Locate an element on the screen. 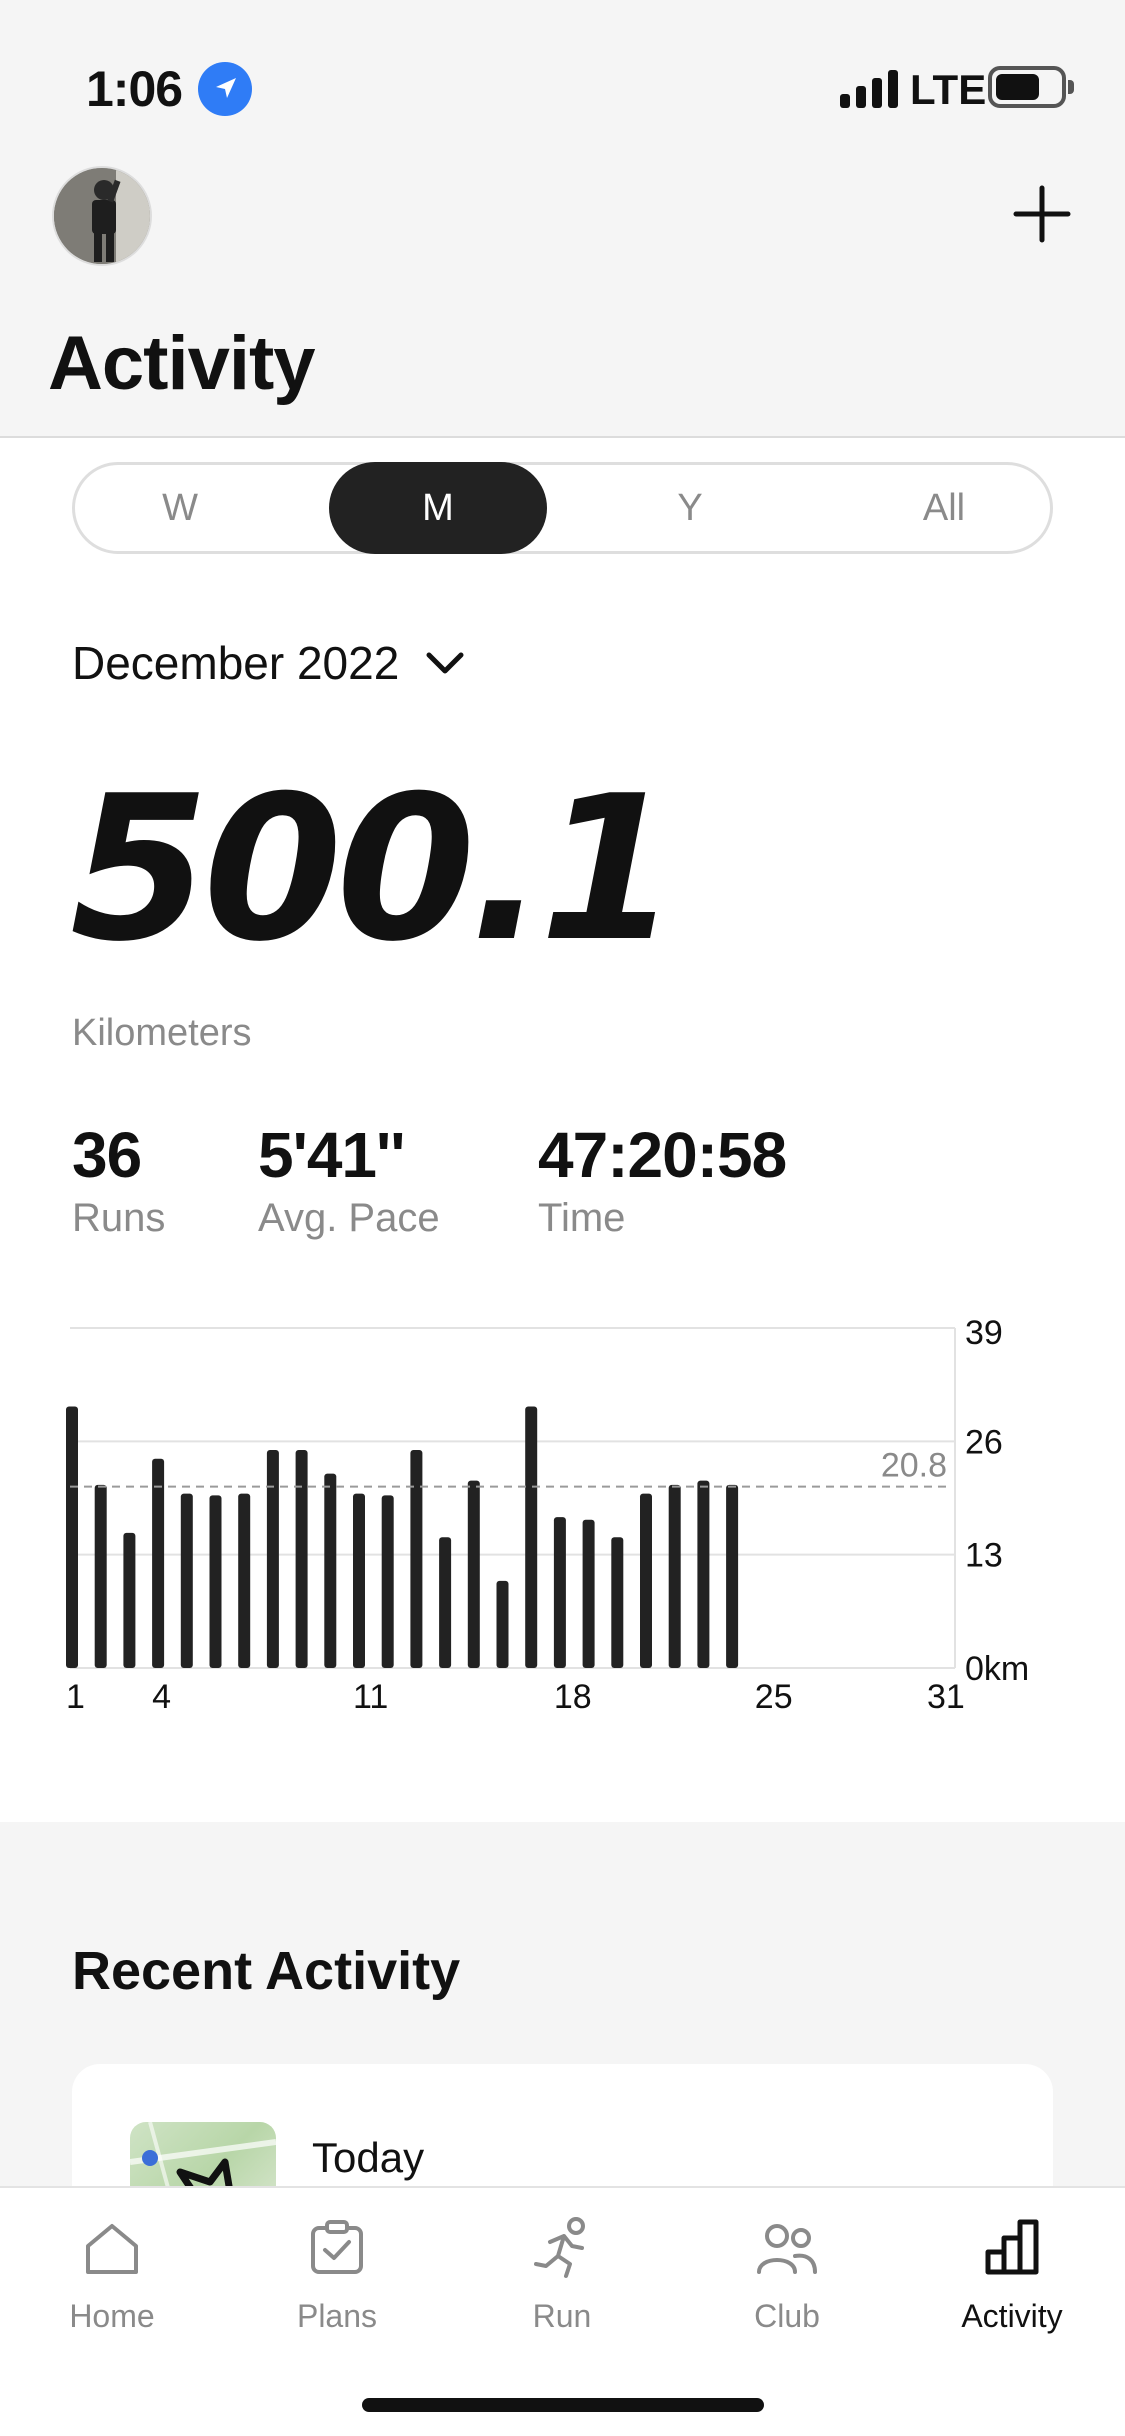 This screenshot has width=1125, height=2436. y-tick-label: 39 is located at coordinates (984, 1333).